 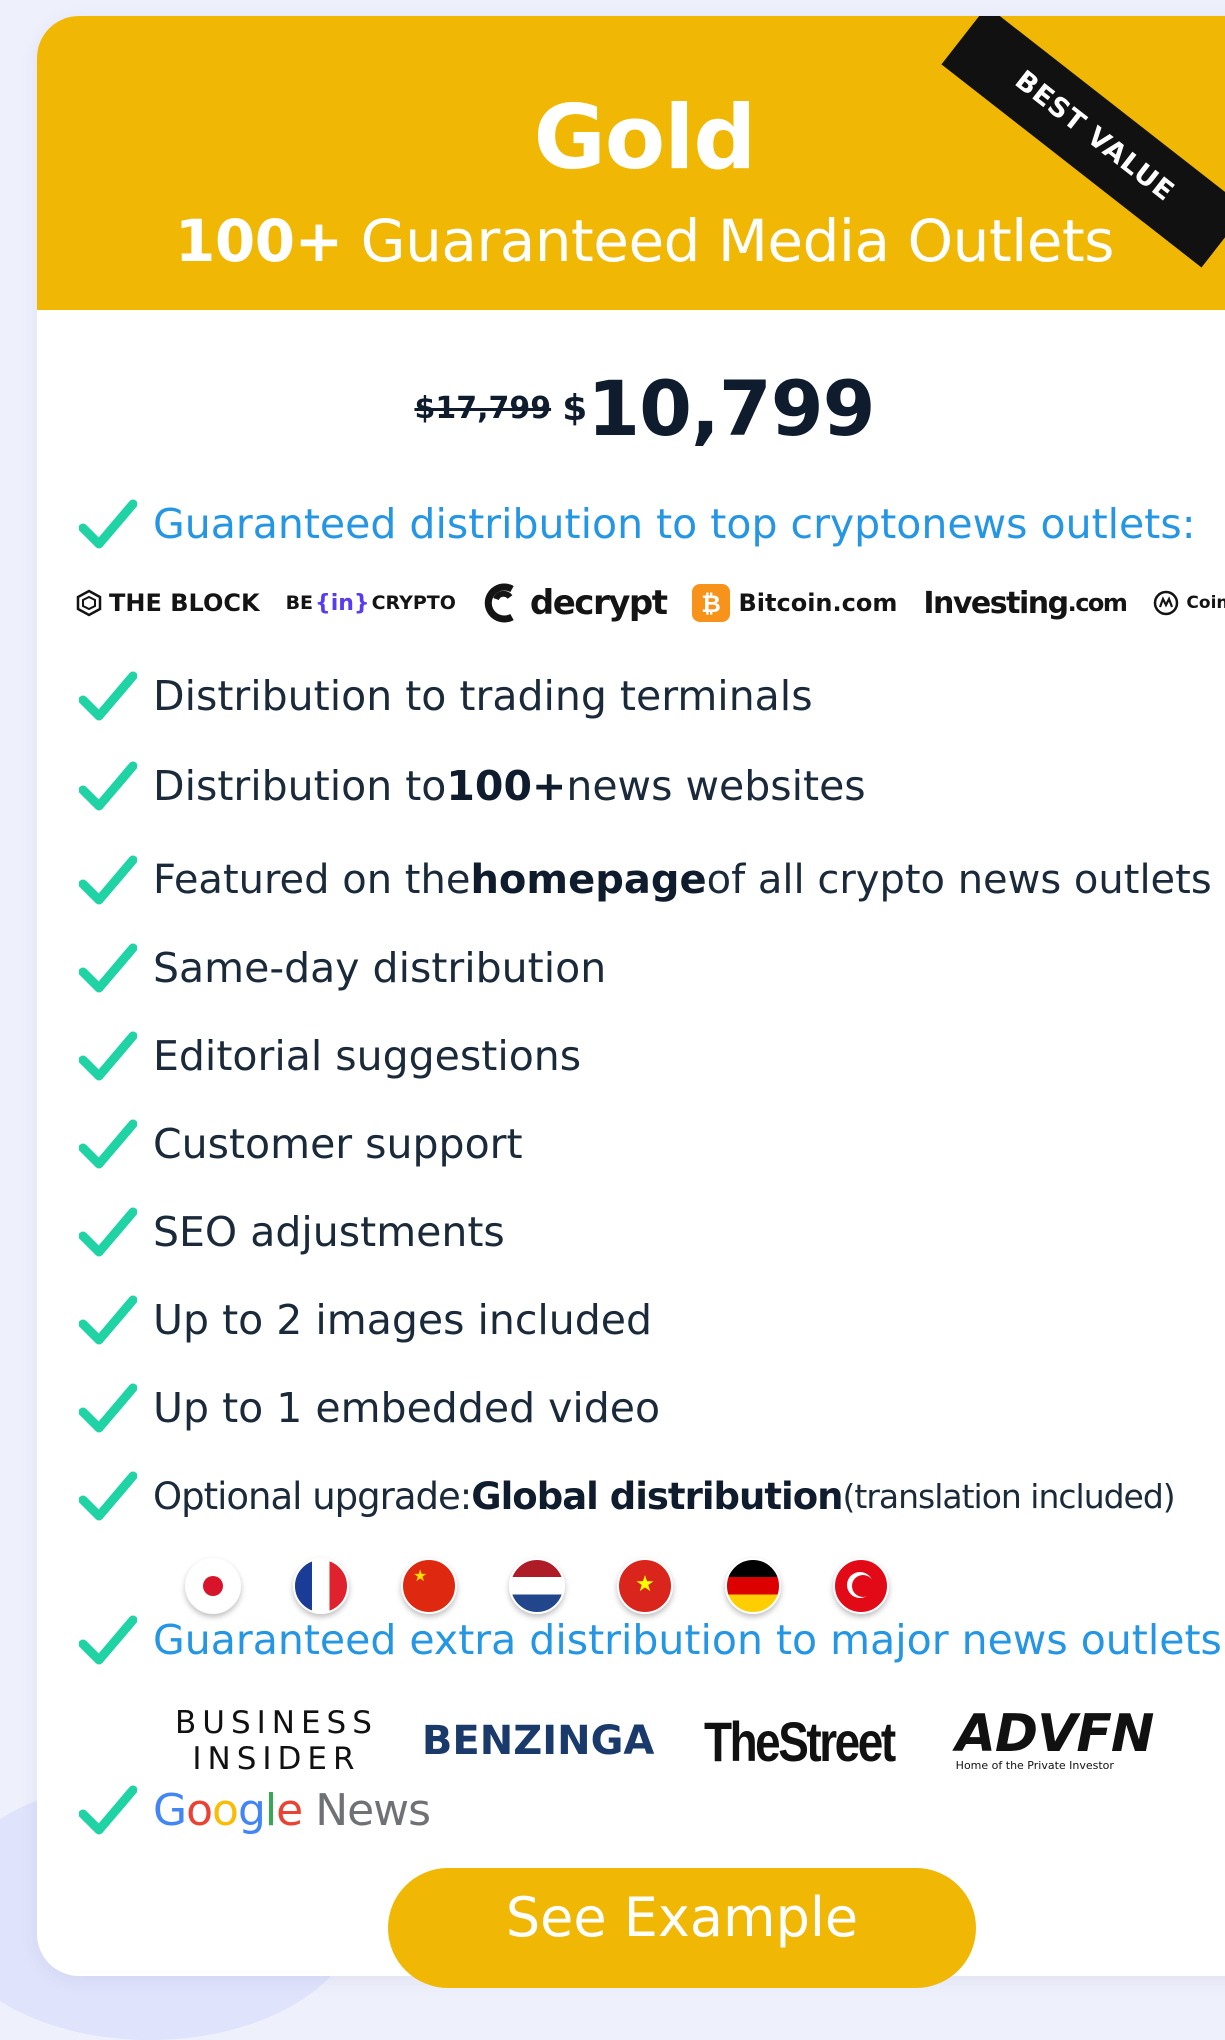 What do you see at coordinates (575, 408) in the screenshot?
I see `currency-symbol: $` at bounding box center [575, 408].